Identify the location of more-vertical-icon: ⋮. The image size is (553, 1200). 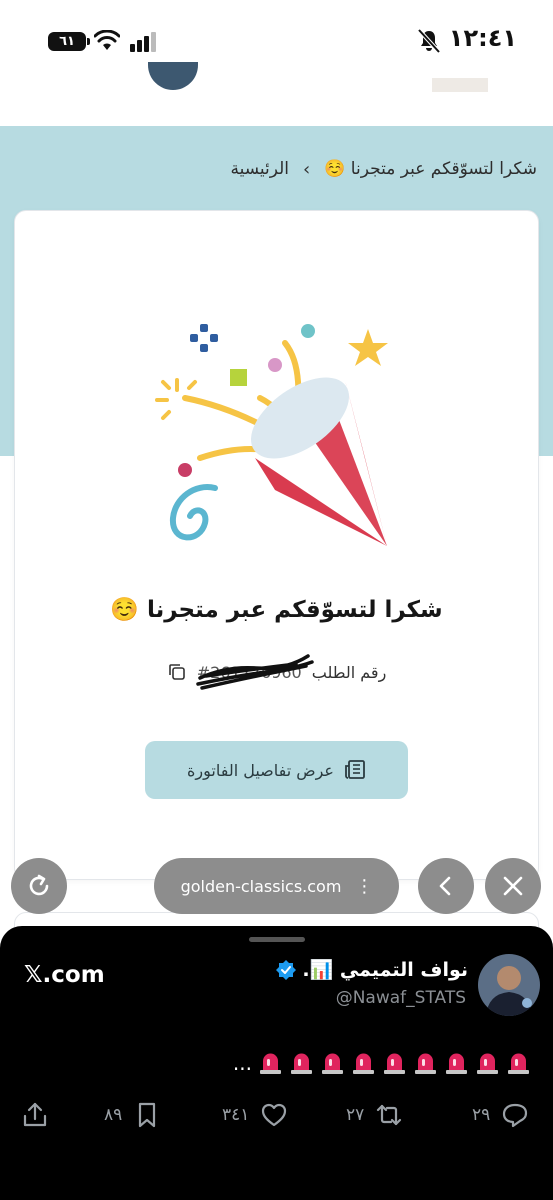
(364, 886).